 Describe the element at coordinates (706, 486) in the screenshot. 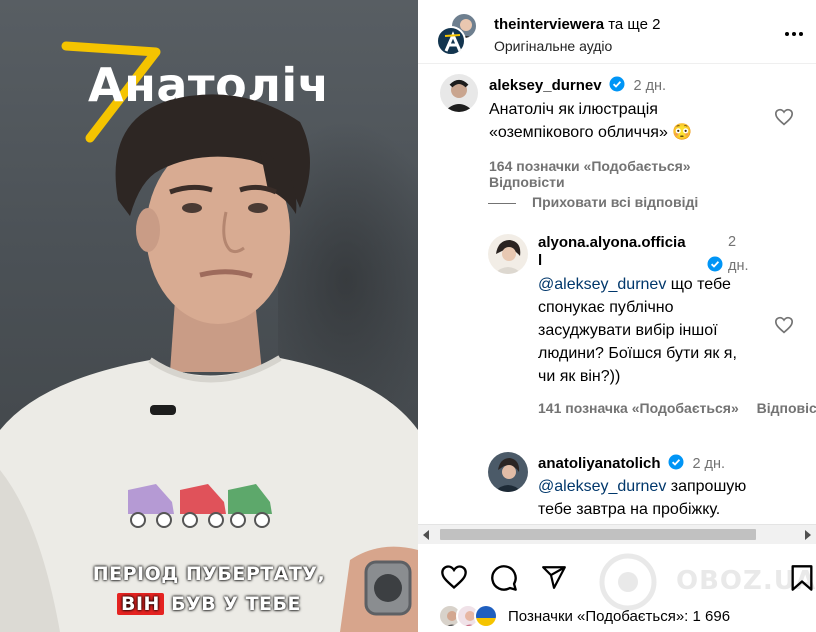

I see `reply-text-fragment: запрошую` at that location.